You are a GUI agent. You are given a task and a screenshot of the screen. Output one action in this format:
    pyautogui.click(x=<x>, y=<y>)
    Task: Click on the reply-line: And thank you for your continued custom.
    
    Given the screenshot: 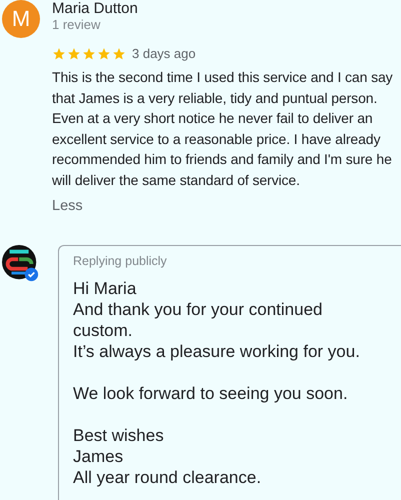 What is the action you would take?
    pyautogui.click(x=198, y=320)
    